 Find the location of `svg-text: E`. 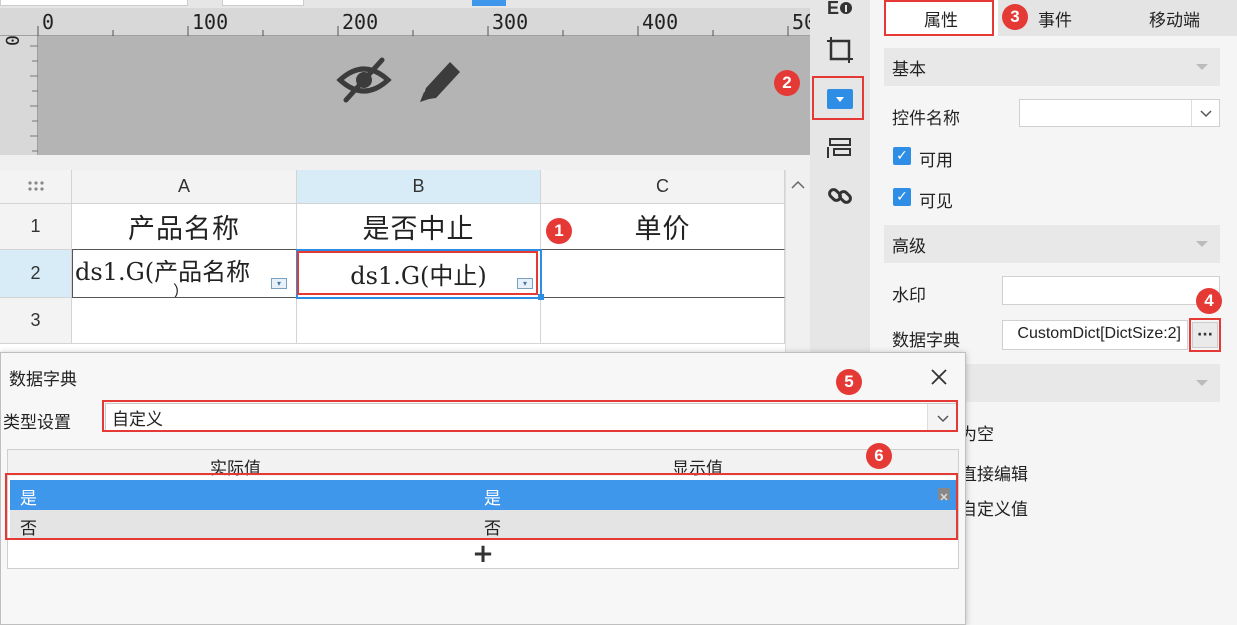

svg-text: E is located at coordinates (833, 9).